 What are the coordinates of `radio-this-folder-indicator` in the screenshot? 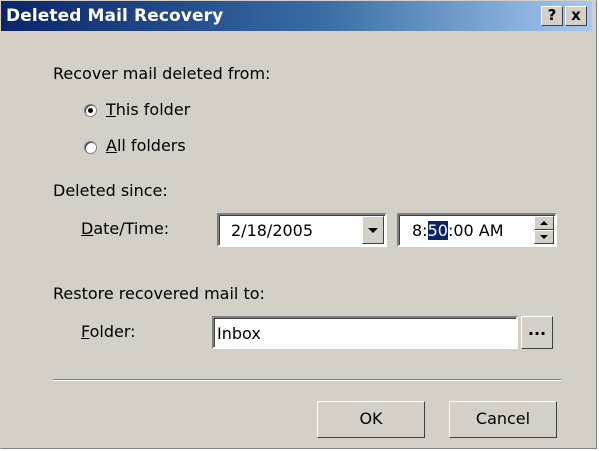 It's located at (90, 110).